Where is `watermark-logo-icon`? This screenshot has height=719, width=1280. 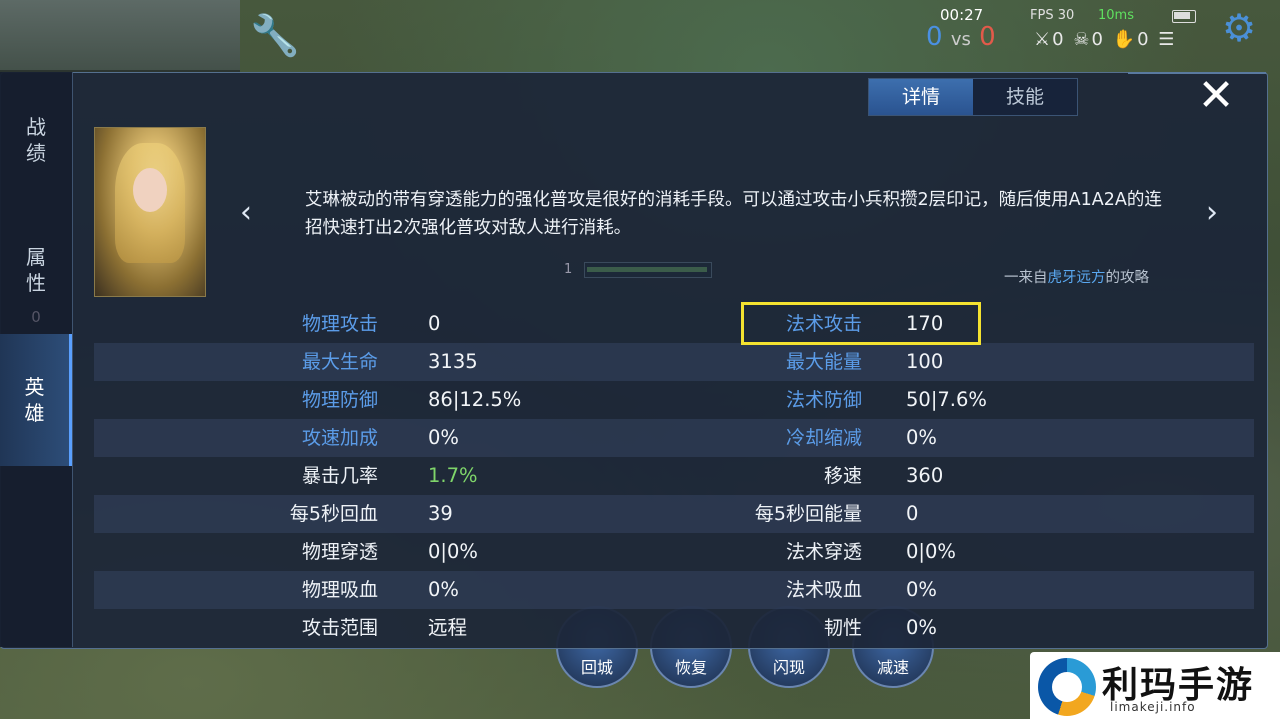
watermark-logo-icon is located at coordinates (1067, 687).